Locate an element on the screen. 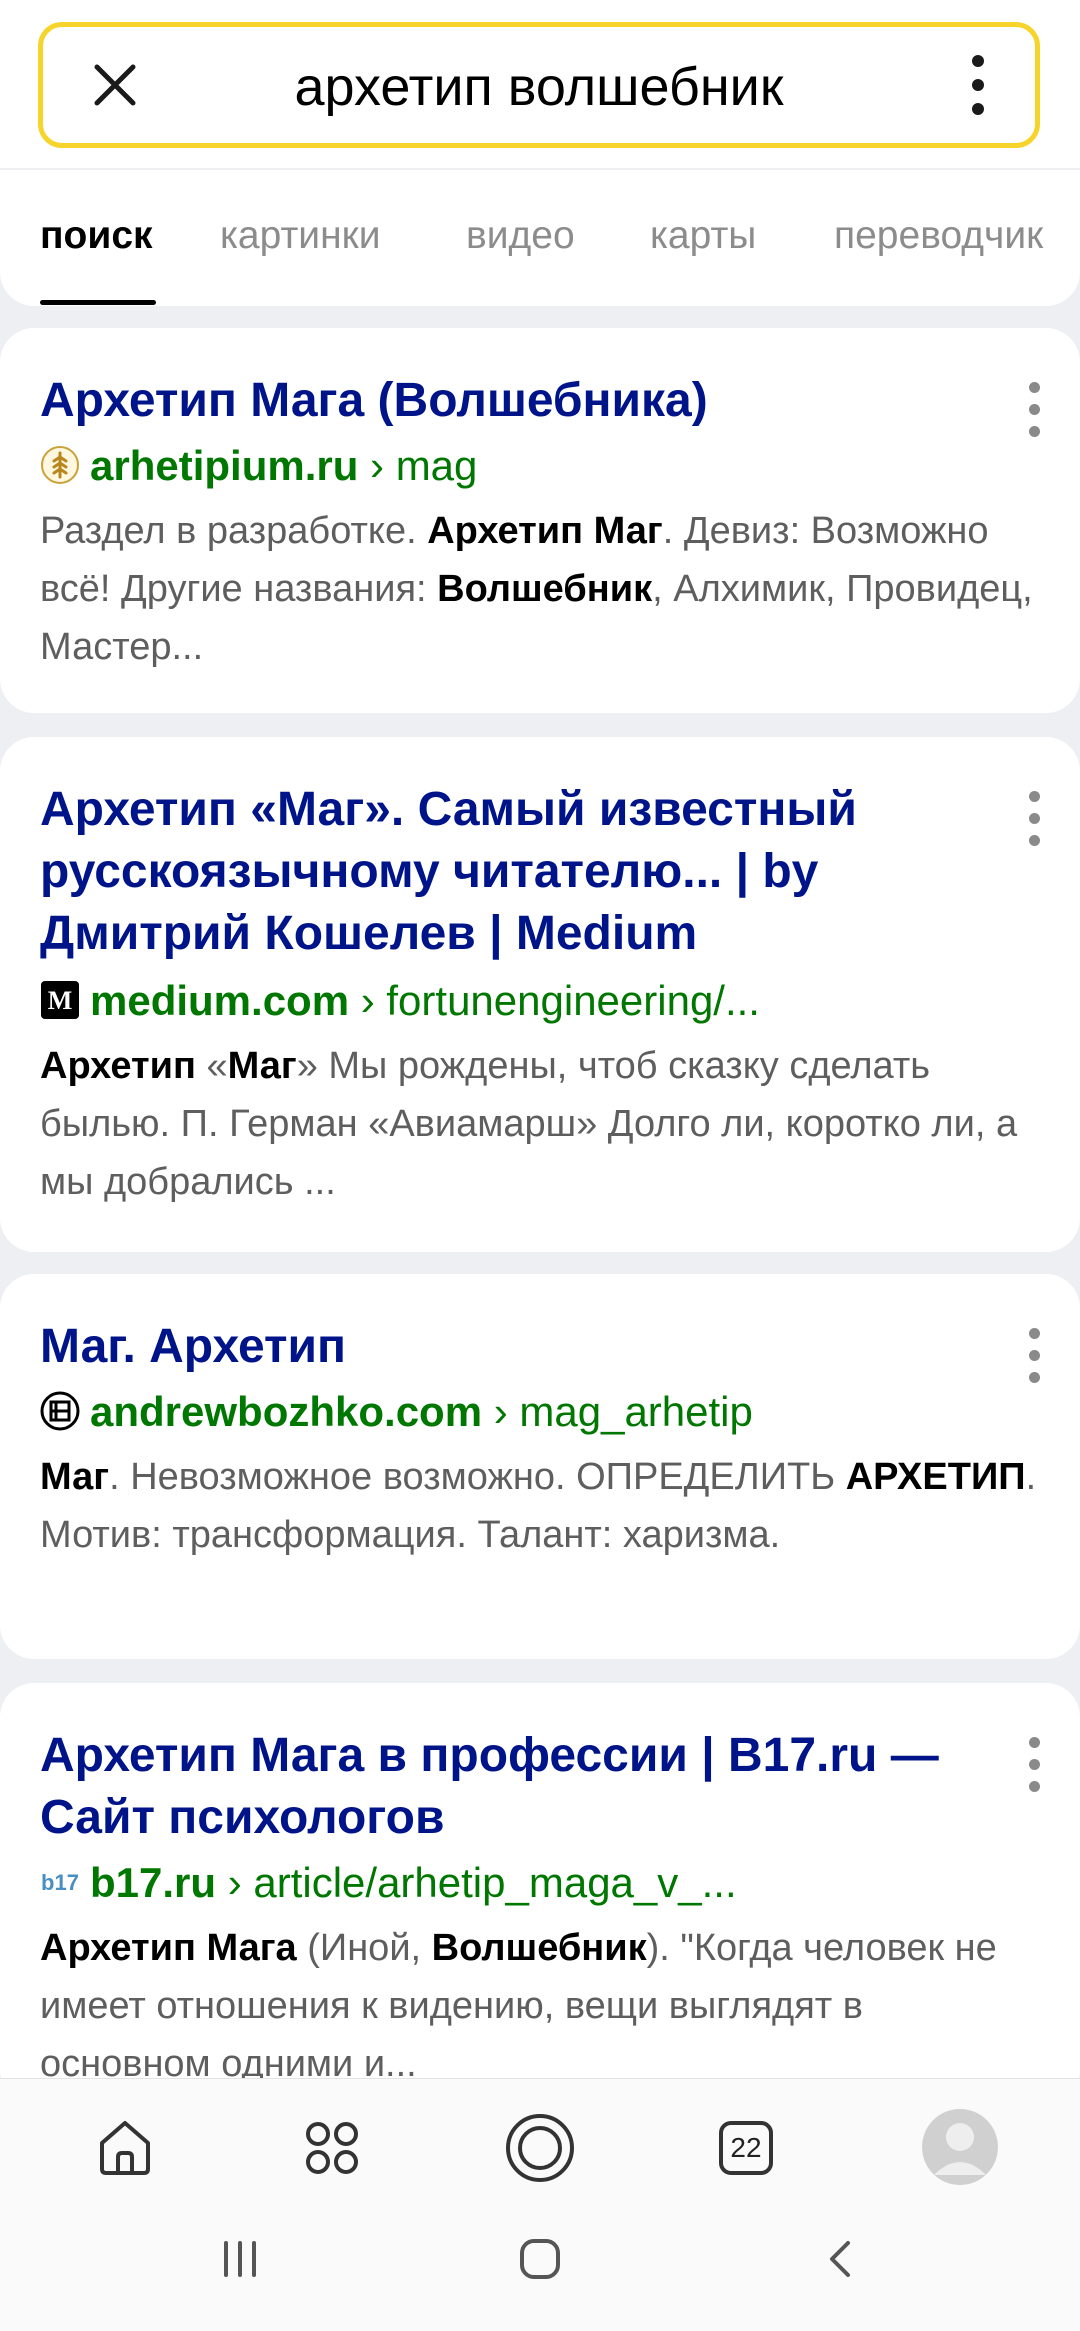 The width and height of the screenshot is (1080, 2331). home-icon is located at coordinates (125, 2148).